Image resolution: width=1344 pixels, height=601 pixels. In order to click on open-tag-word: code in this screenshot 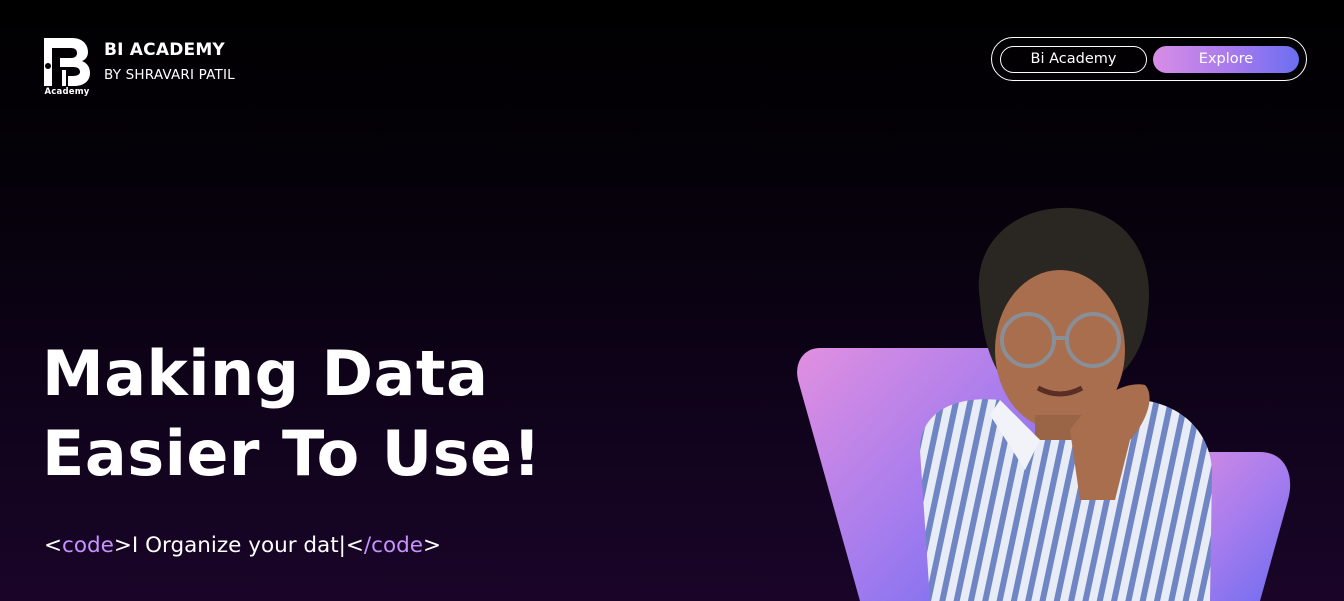, I will do `click(88, 545)`.